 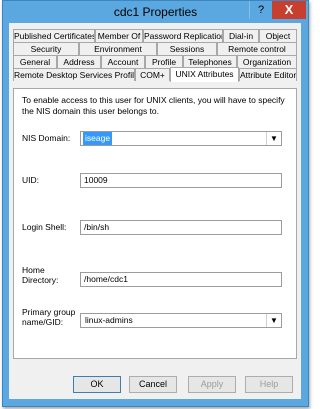 What do you see at coordinates (153, 384) in the screenshot?
I see `cancel-button: Cancel` at bounding box center [153, 384].